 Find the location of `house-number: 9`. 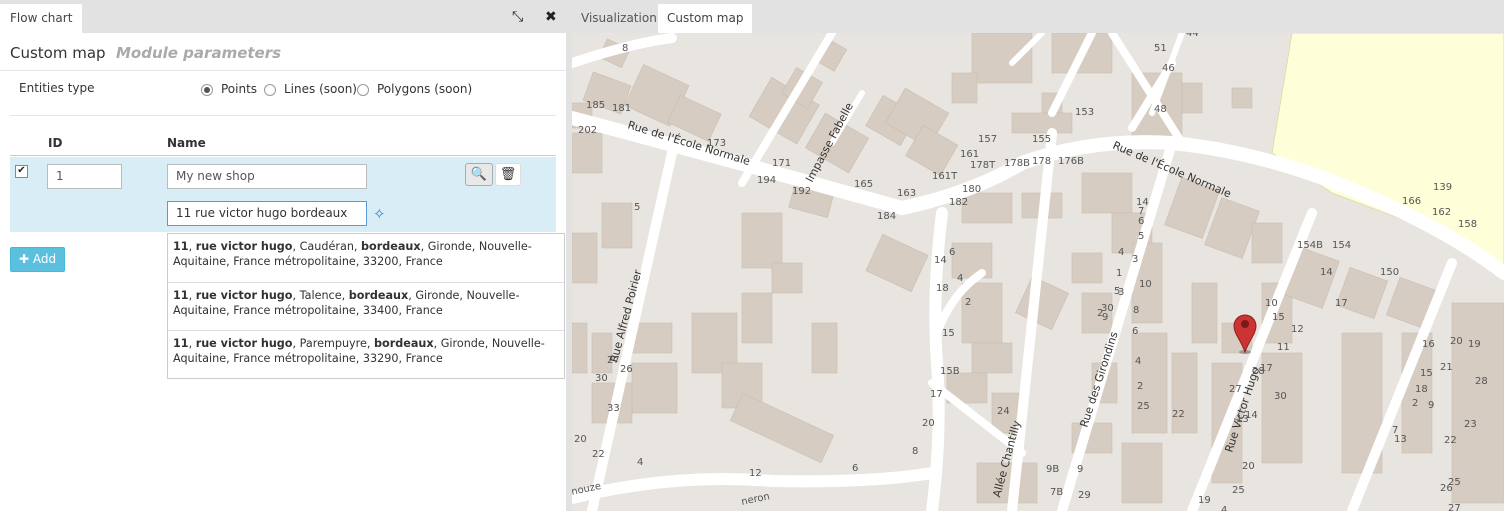

house-number: 9 is located at coordinates (1080, 469).